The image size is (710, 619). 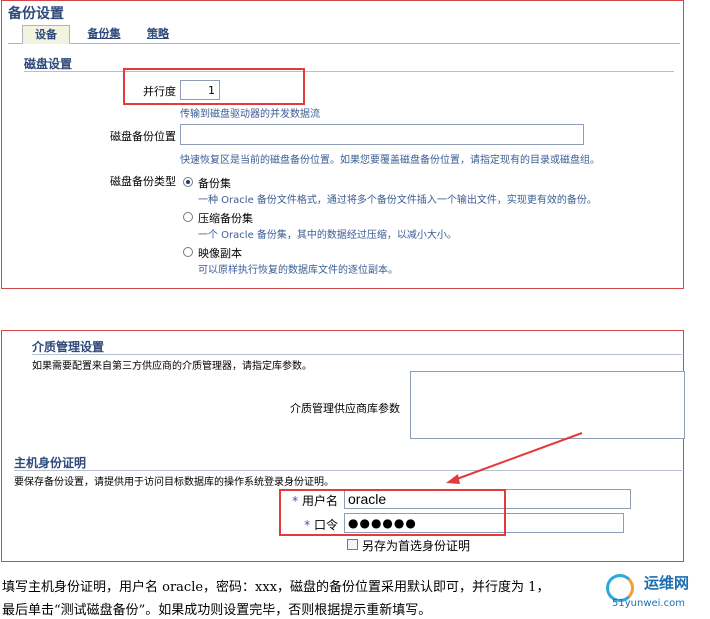 I want to click on watermark-logo: 运维网 51yunwei.com, so click(x=656, y=592).